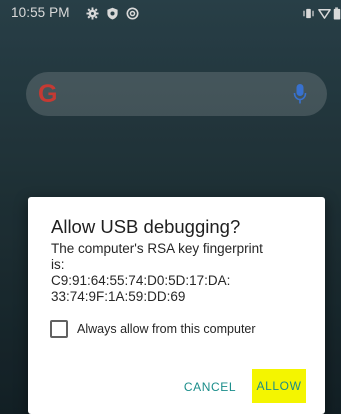 The height and width of the screenshot is (414, 341). What do you see at coordinates (166, 329) in the screenshot?
I see `always-allow-label: Always allow from this computer` at bounding box center [166, 329].